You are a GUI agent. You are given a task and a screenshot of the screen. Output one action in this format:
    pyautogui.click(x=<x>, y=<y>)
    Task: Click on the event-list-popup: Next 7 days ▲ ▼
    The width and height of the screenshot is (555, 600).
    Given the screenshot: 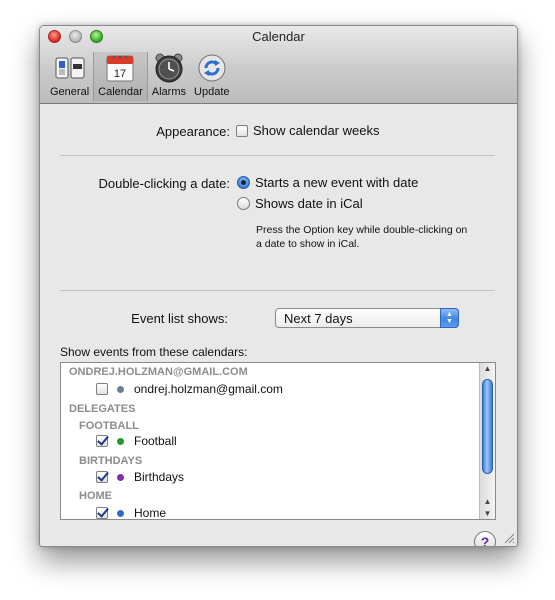 What is the action you would take?
    pyautogui.click(x=367, y=318)
    